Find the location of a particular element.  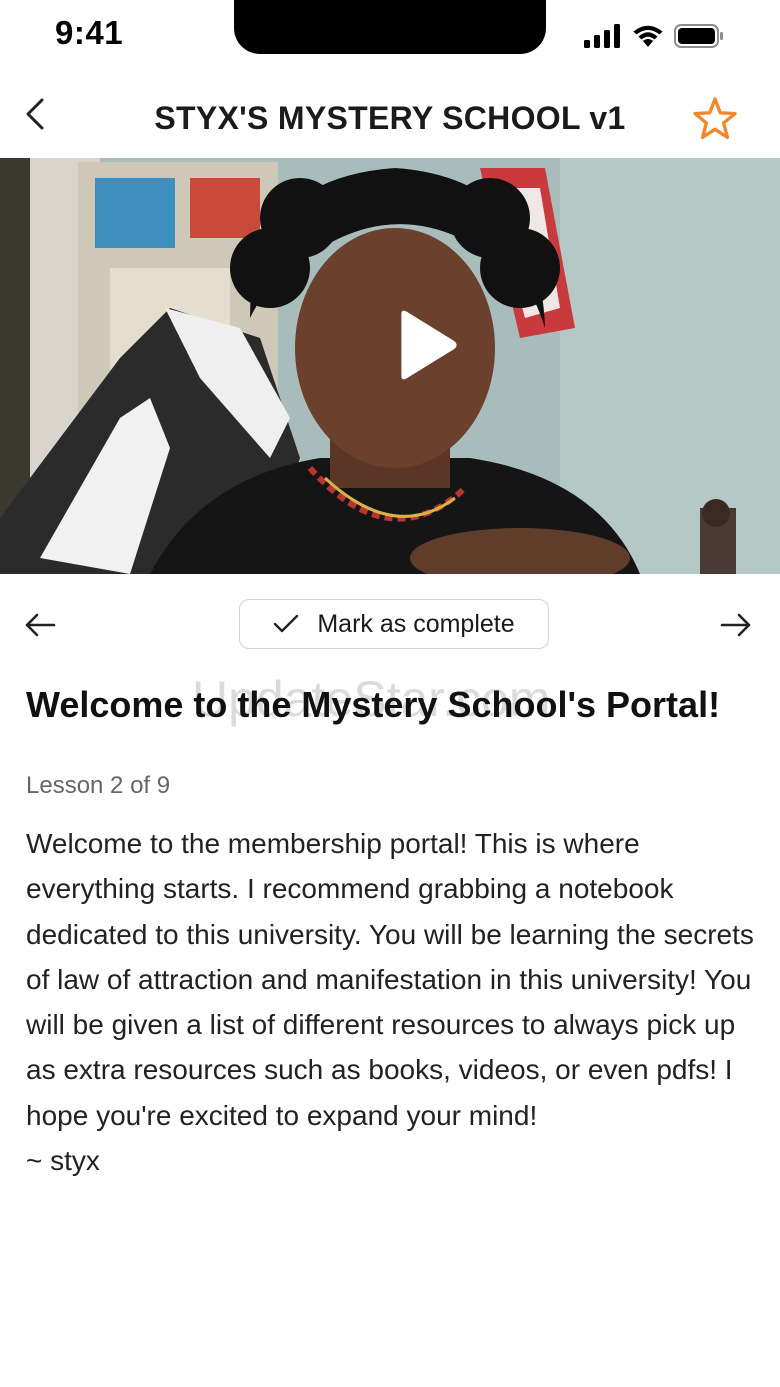

status-icons is located at coordinates (654, 36).